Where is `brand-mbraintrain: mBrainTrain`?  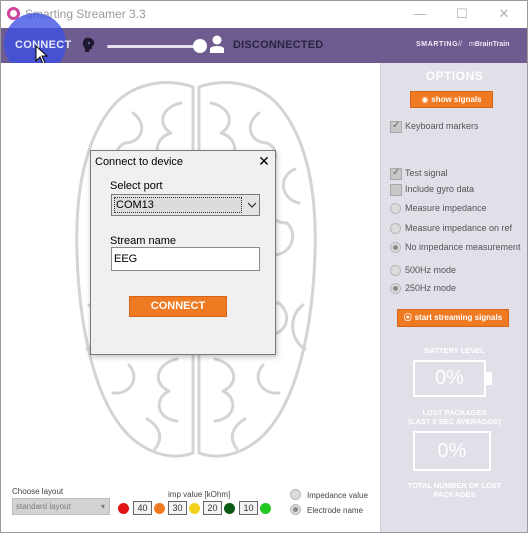
brand-mbraintrain: mBrainTrain is located at coordinates (489, 44).